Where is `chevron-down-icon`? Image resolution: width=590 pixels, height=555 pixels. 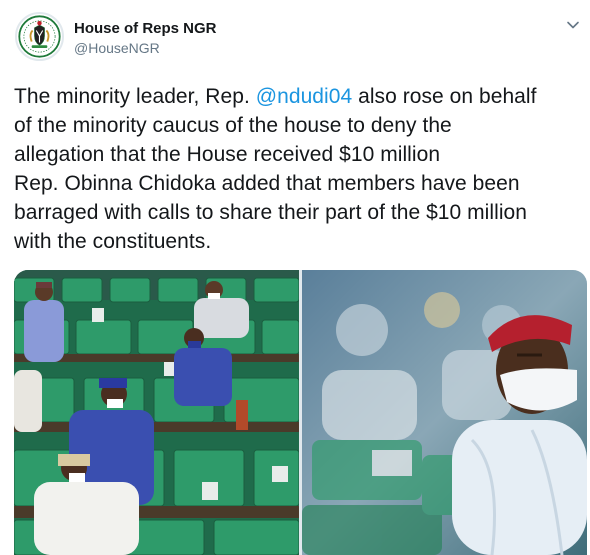
chevron-down-icon is located at coordinates (573, 25).